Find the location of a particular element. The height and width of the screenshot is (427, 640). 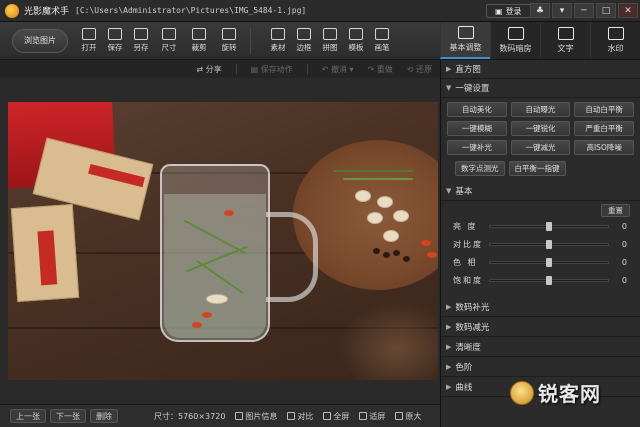

tab-basic-adjust: 基本调整 is located at coordinates (465, 40).